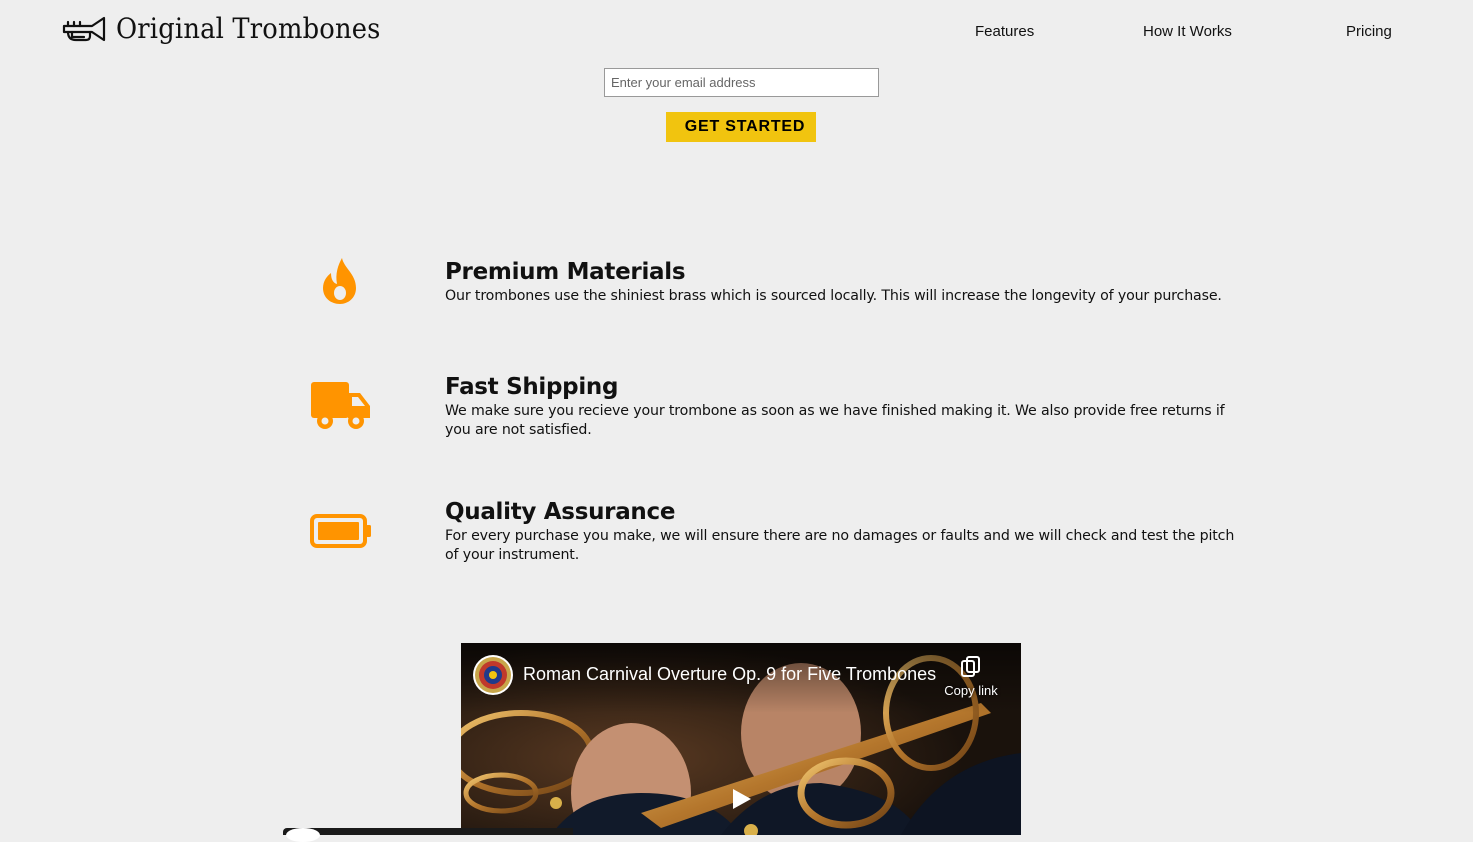  Describe the element at coordinates (741, 127) in the screenshot. I see `get-started-button: GET STARTED` at that location.